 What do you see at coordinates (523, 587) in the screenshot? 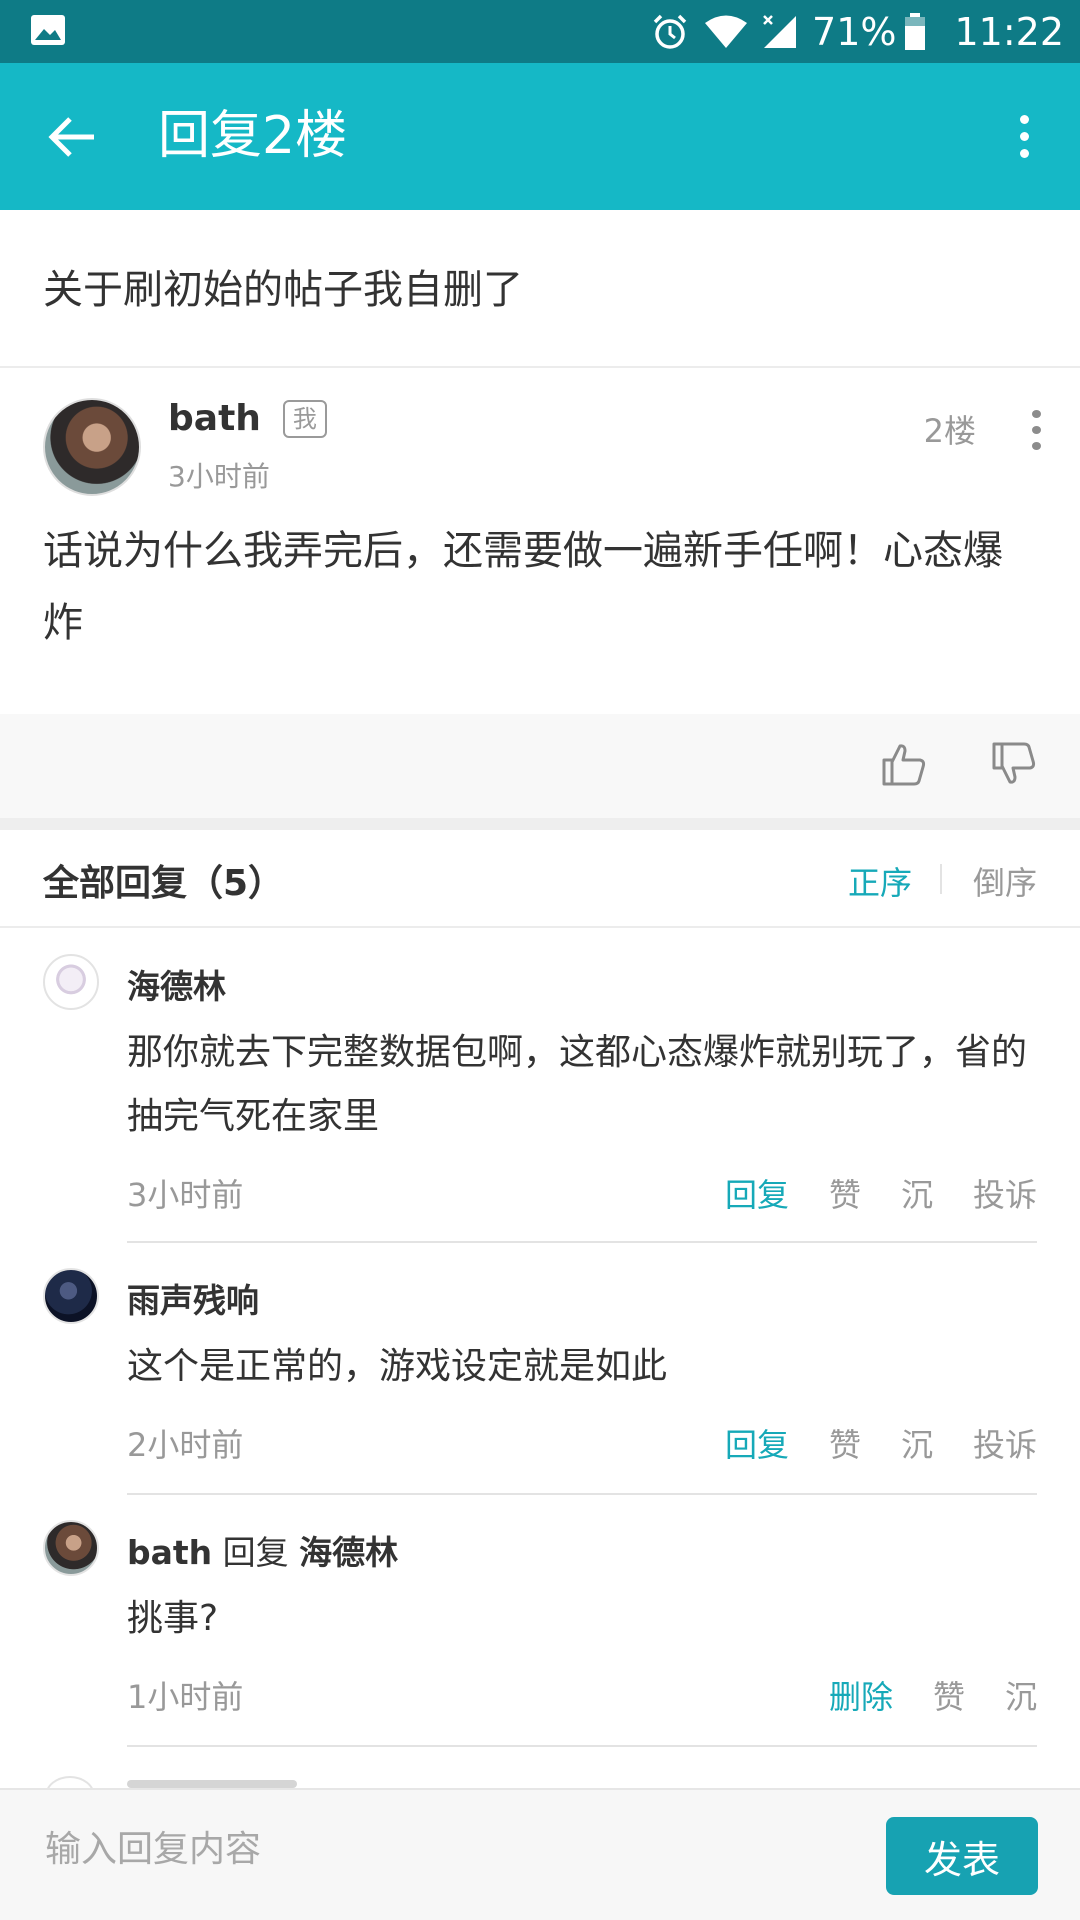
I see `floor-content: 话说为什么我弄完后，还需要做一遍新手任啊！心态爆炸` at bounding box center [523, 587].